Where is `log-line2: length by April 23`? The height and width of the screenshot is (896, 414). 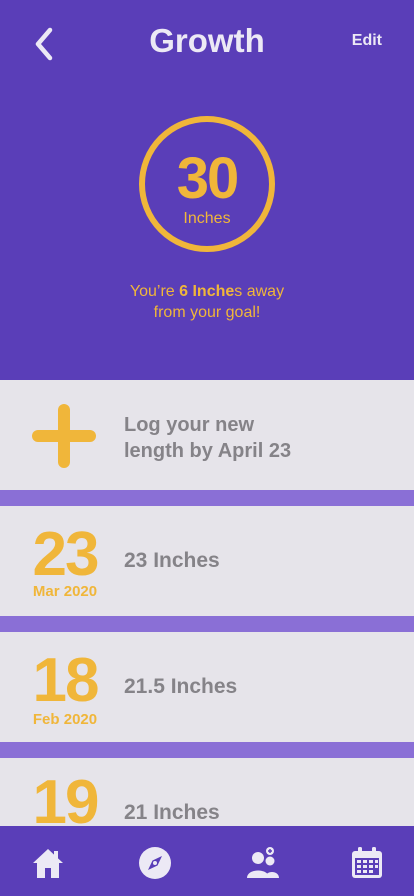 log-line2: length by April 23 is located at coordinates (208, 451).